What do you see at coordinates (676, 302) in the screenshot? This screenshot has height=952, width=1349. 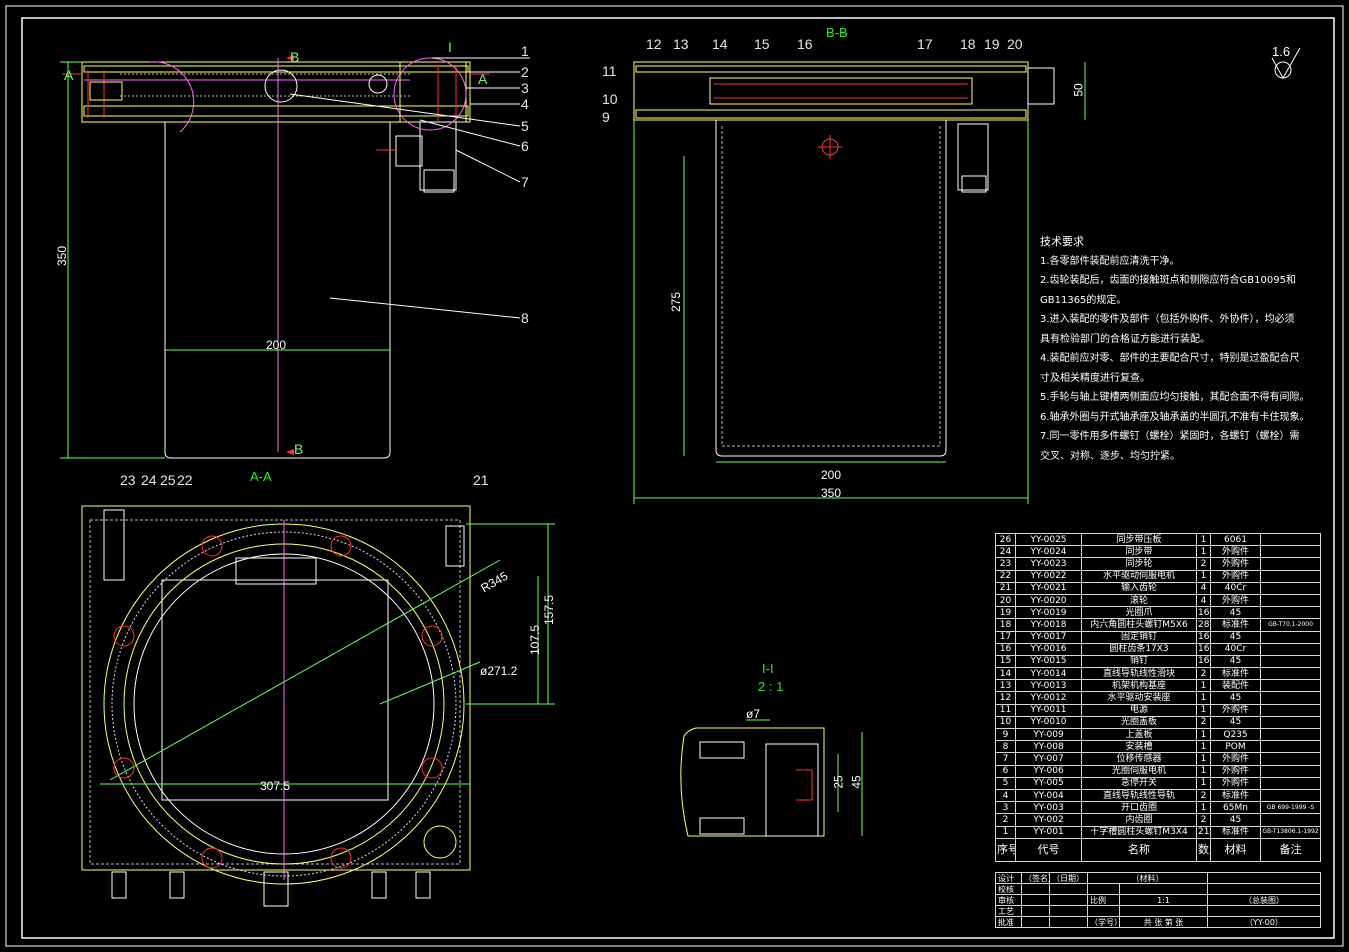 I see `dim-275-bb: 275` at bounding box center [676, 302].